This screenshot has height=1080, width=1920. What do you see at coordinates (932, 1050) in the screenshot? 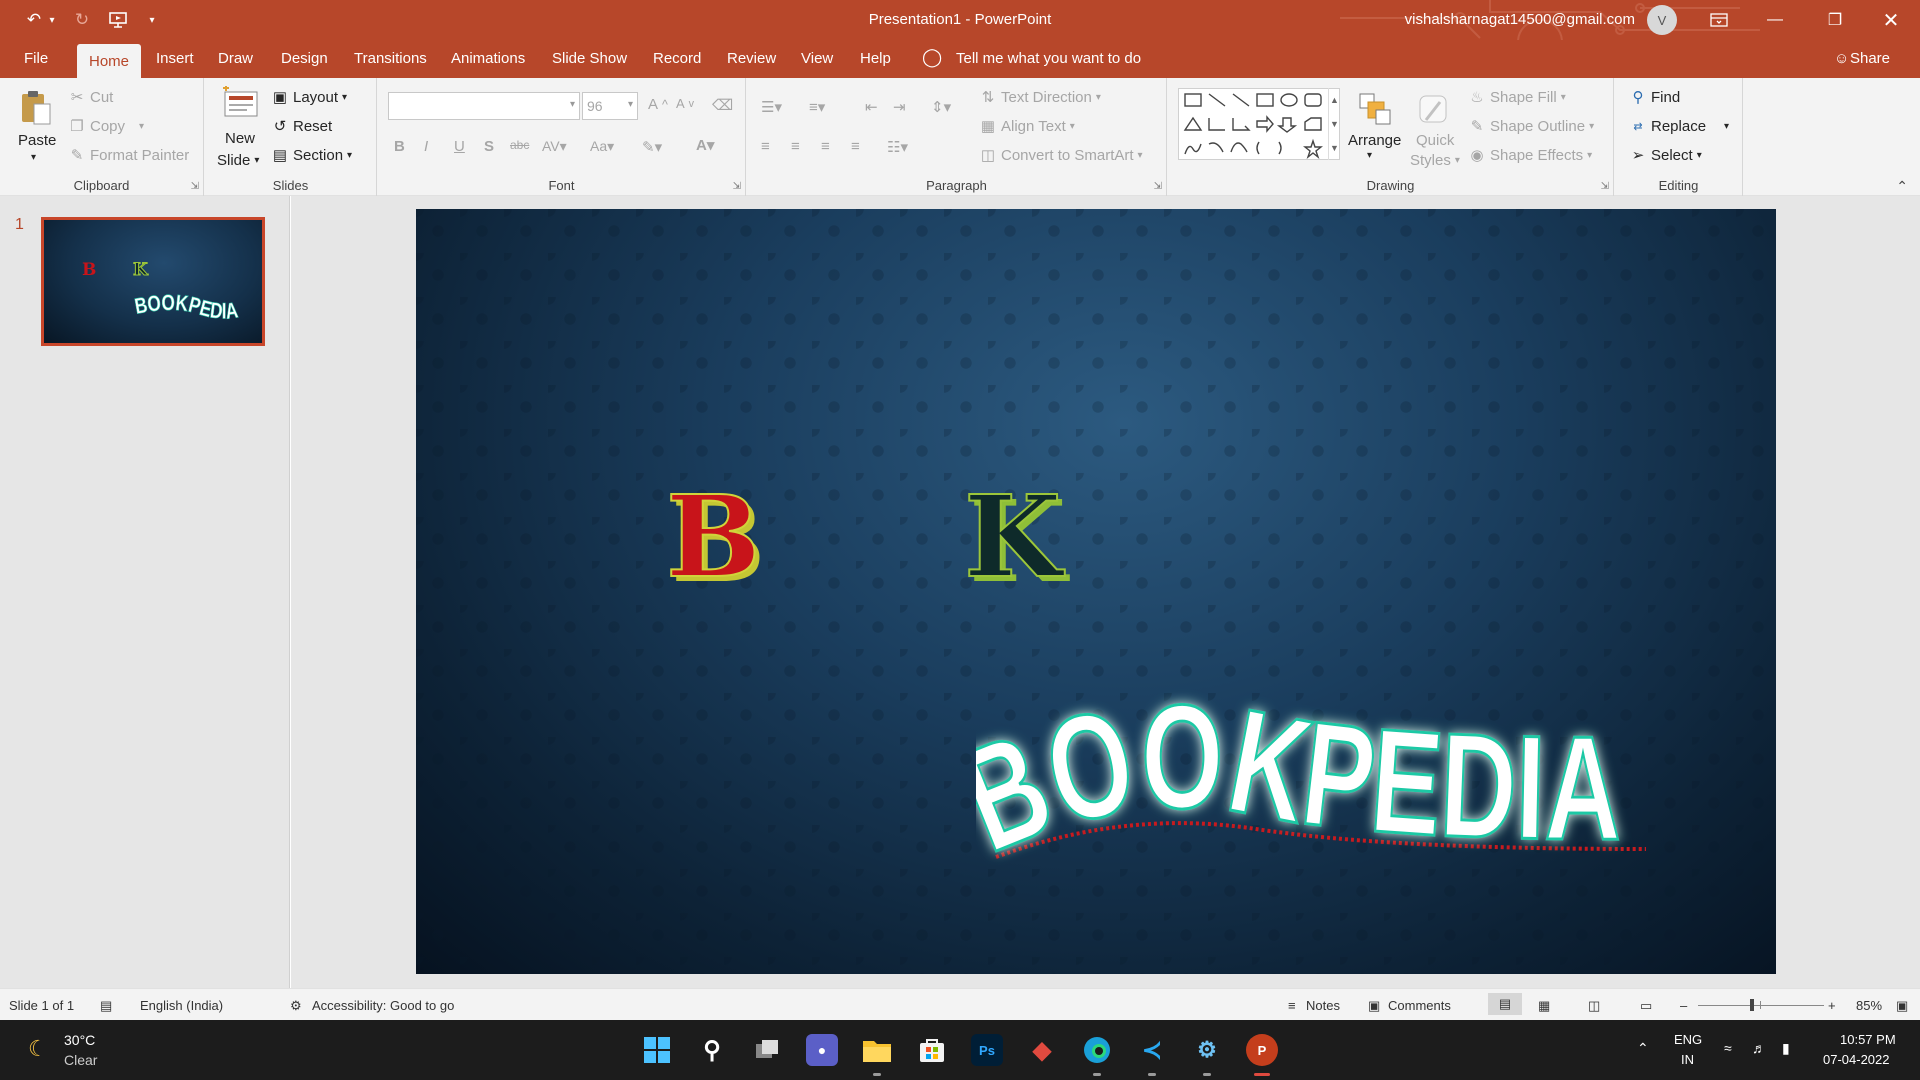
I see `store-icon` at bounding box center [932, 1050].